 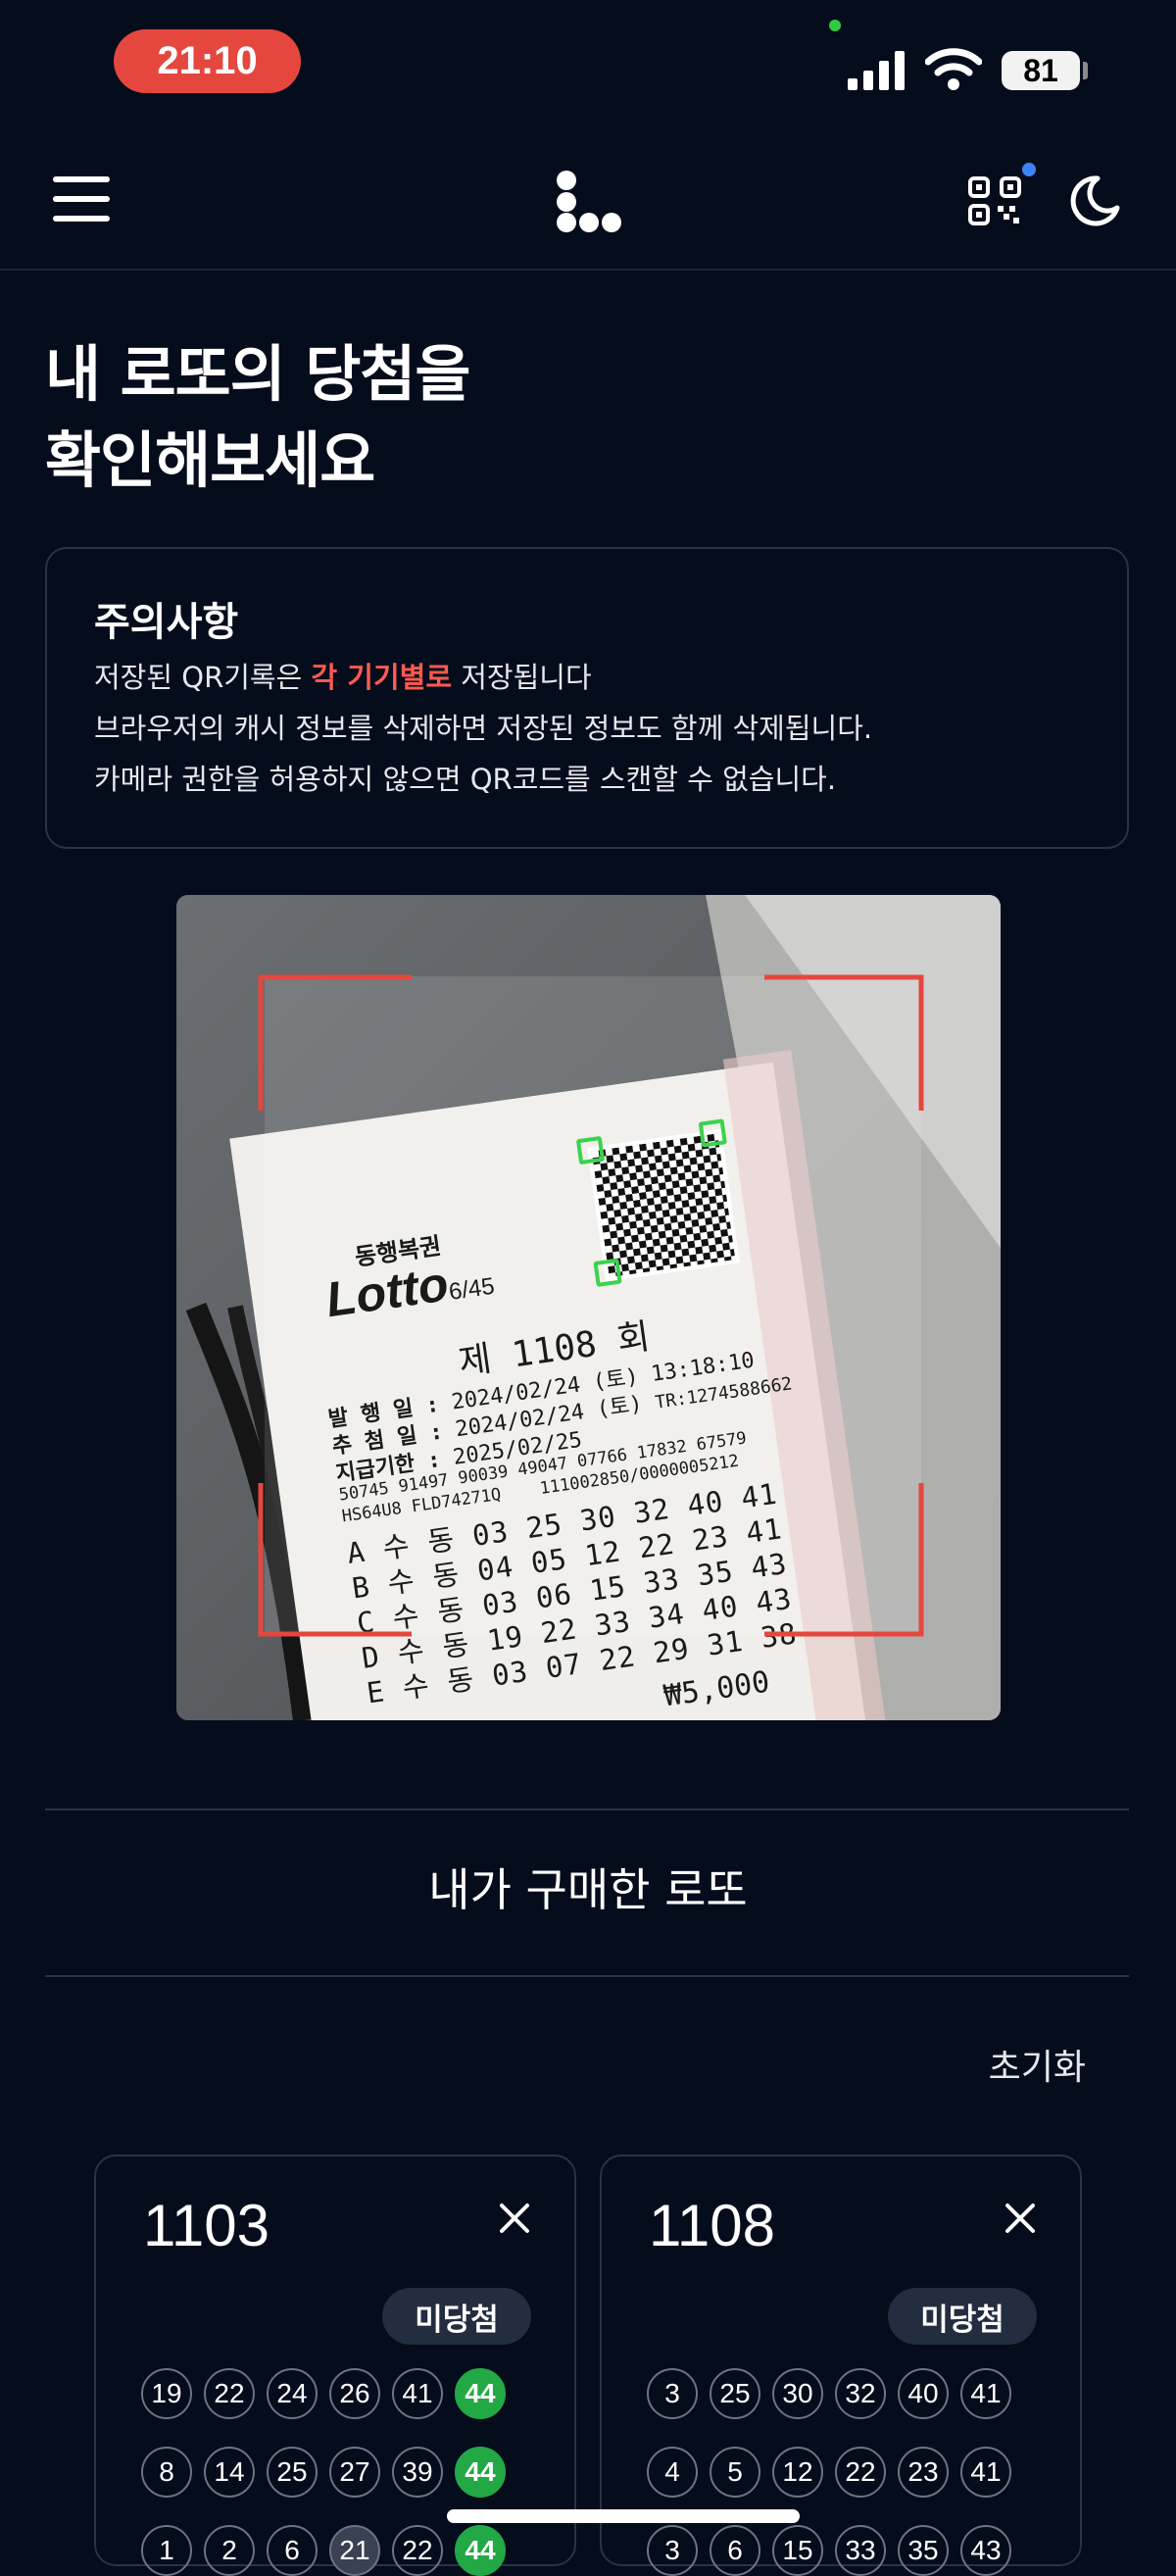 What do you see at coordinates (860, 2393) in the screenshot?
I see `lotto-ball: 32` at bounding box center [860, 2393].